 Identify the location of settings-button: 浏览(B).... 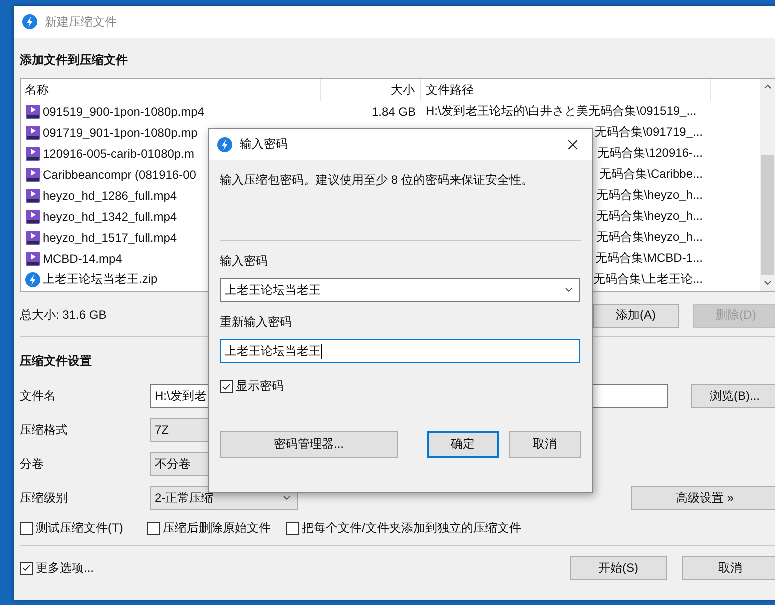
(733, 396).